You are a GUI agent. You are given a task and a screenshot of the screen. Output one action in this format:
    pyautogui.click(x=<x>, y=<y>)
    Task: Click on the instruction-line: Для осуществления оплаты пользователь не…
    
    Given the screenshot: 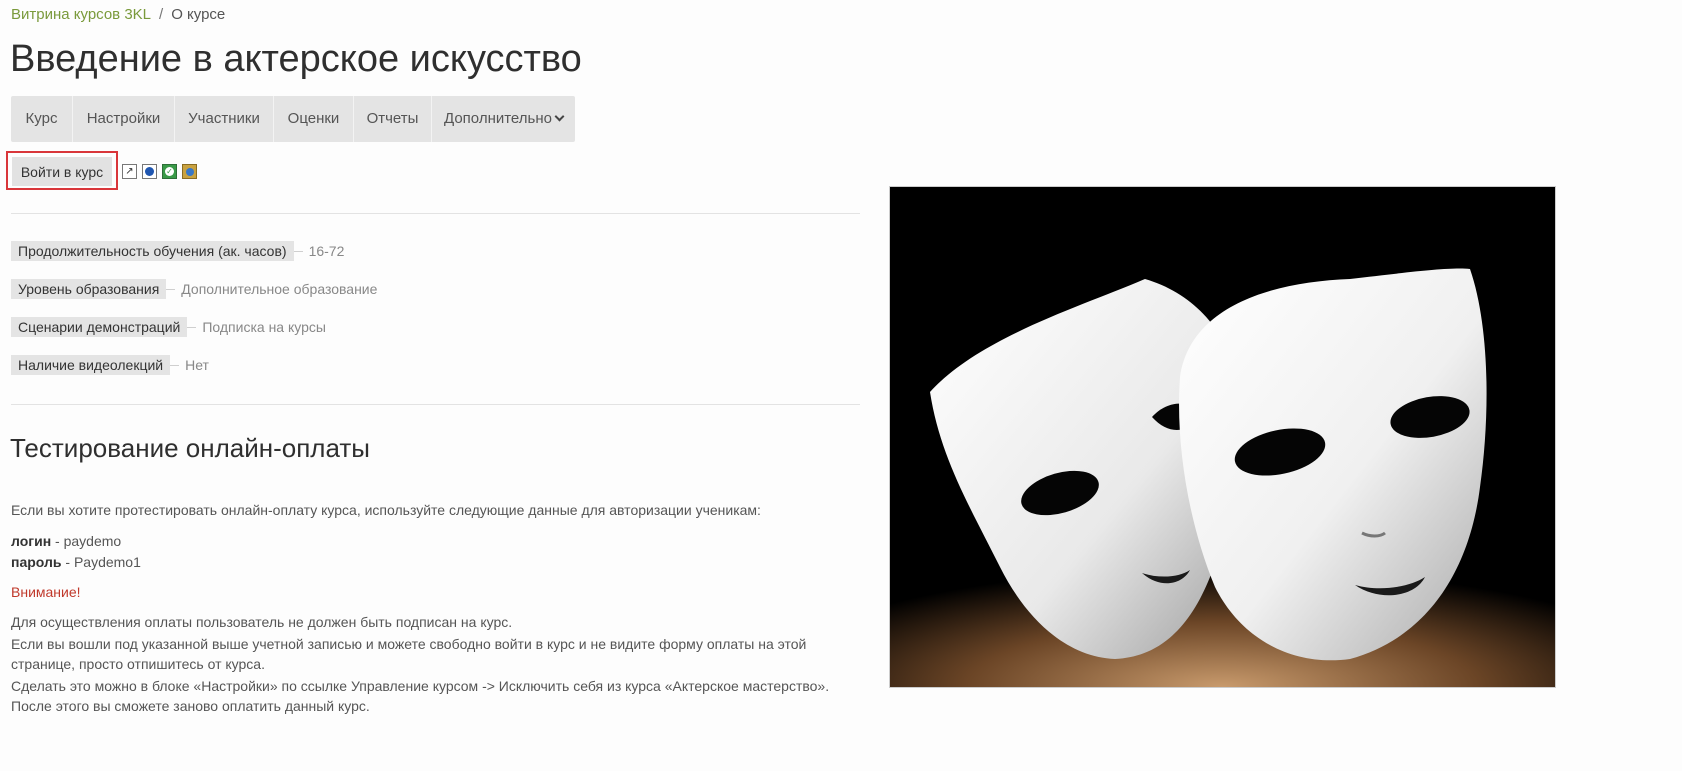 What is the action you would take?
    pyautogui.click(x=262, y=622)
    